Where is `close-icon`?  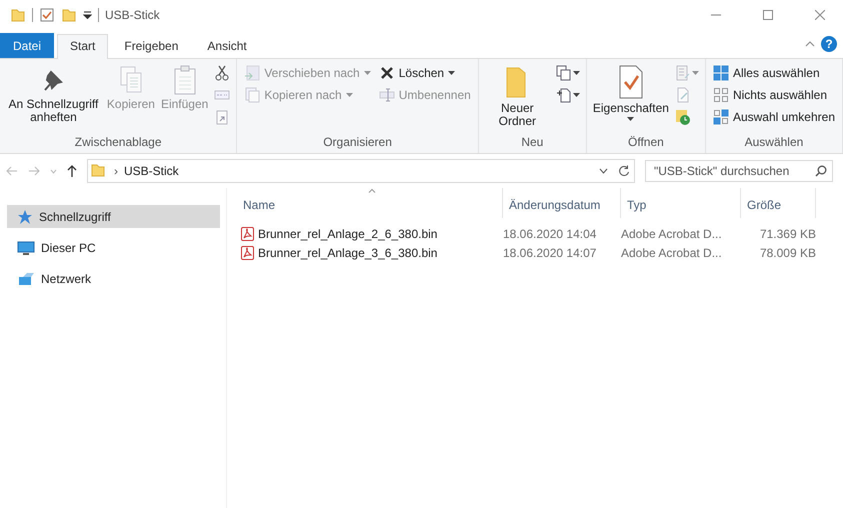
close-icon is located at coordinates (820, 15).